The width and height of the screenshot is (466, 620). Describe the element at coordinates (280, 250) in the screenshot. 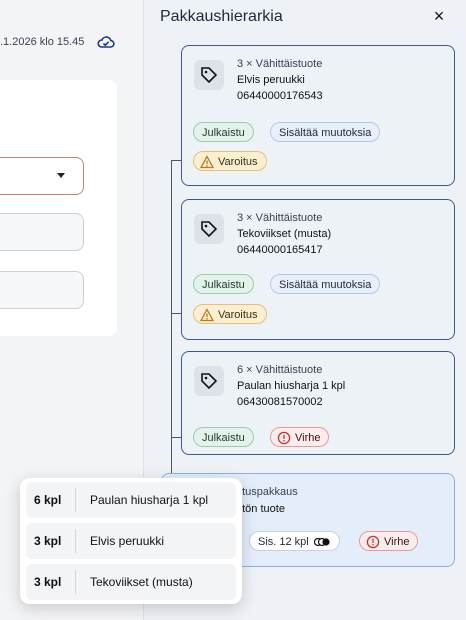

I see `item-code: 06440000165417` at that location.